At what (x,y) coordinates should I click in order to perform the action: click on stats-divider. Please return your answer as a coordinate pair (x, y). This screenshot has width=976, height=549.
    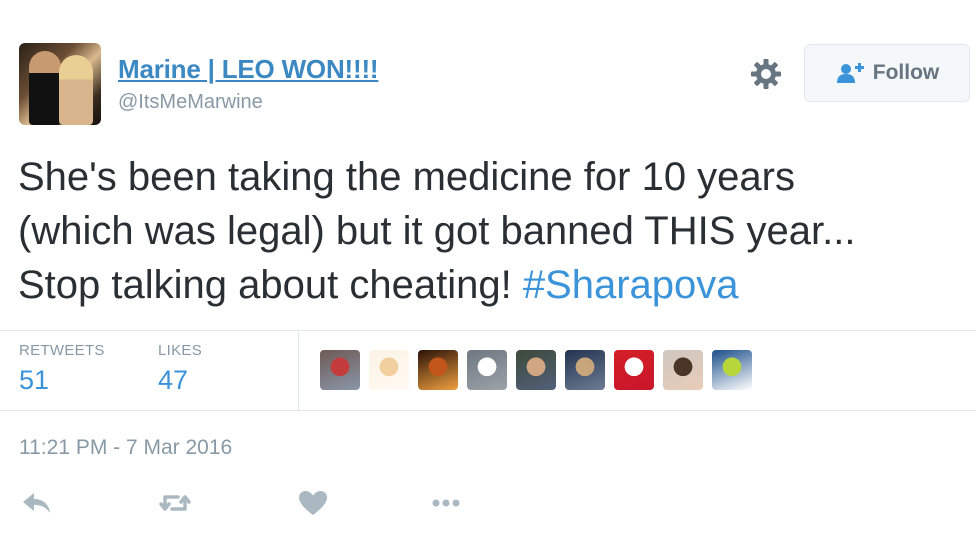
    Looking at the image, I should click on (298, 370).